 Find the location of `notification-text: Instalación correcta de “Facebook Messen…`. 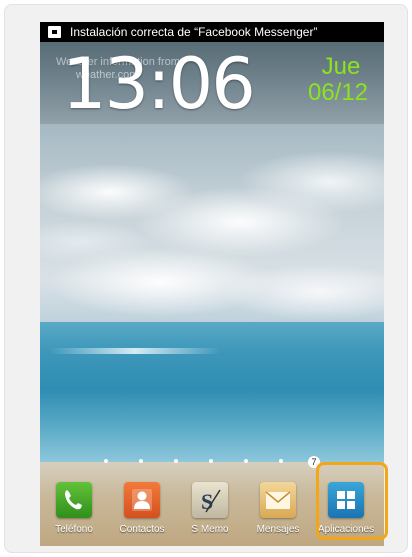

notification-text: Instalación correcta de “Facebook Messen… is located at coordinates (194, 32).